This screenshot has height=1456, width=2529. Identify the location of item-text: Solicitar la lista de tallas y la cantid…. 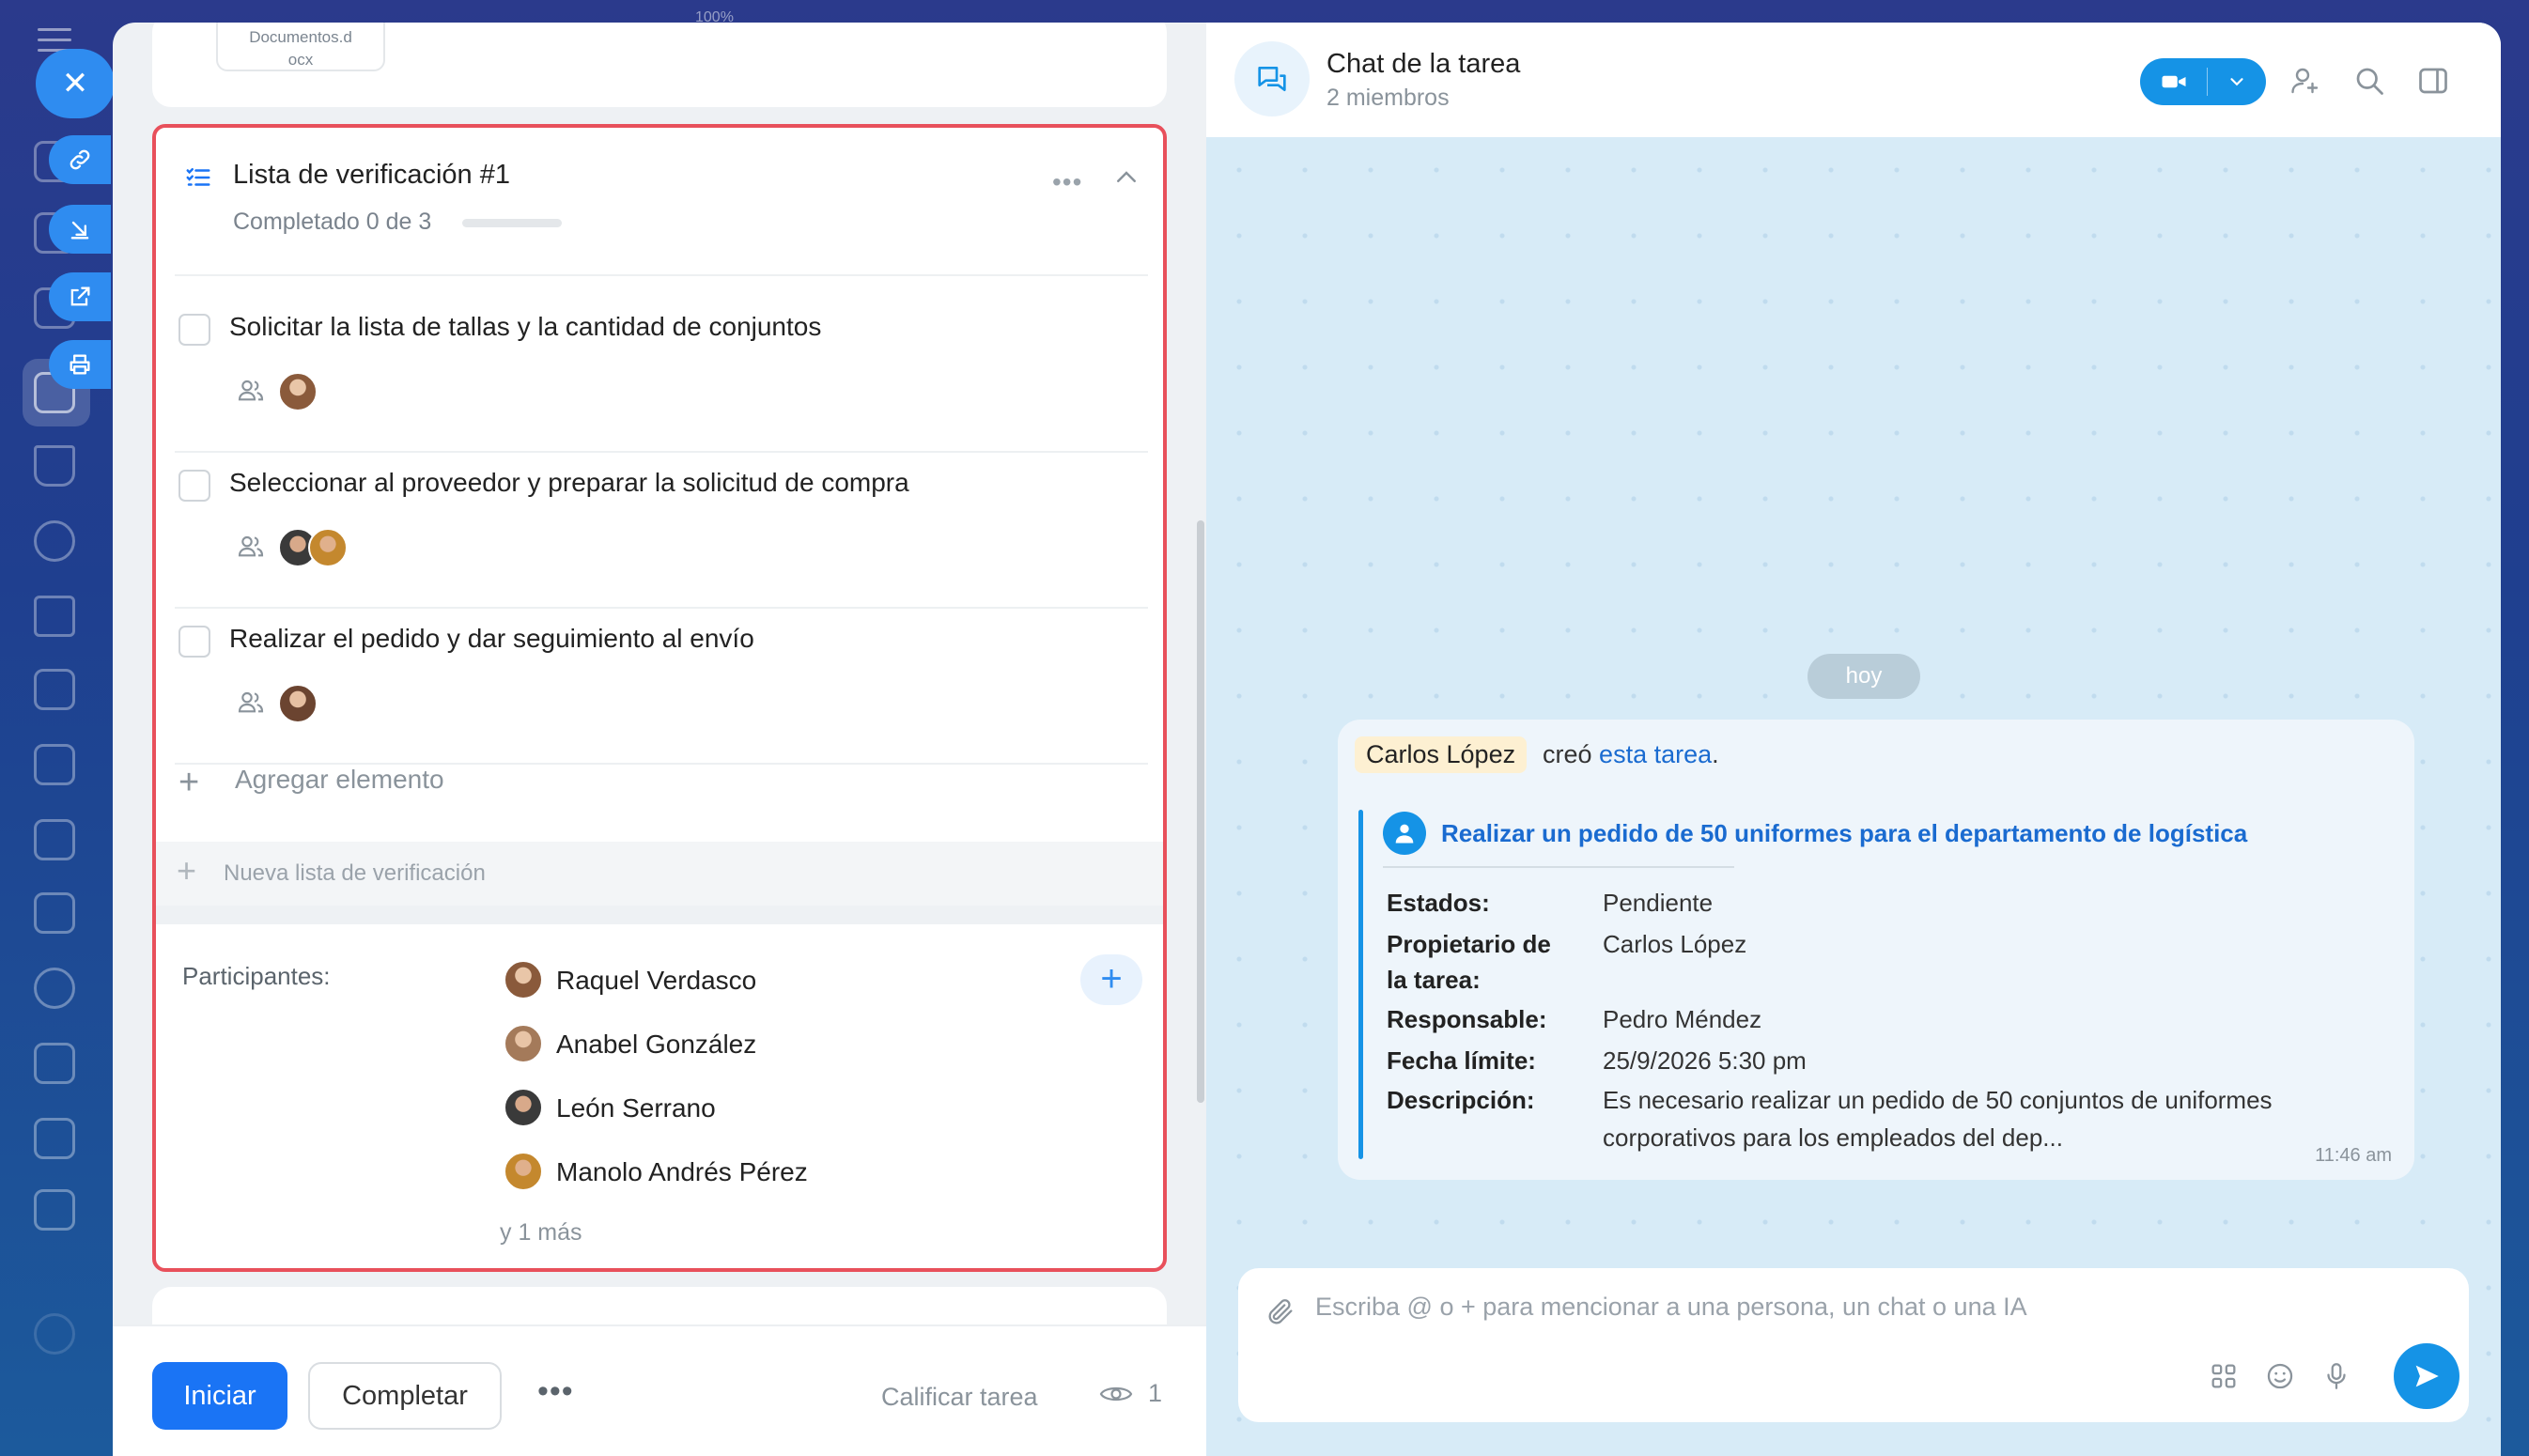
(525, 327).